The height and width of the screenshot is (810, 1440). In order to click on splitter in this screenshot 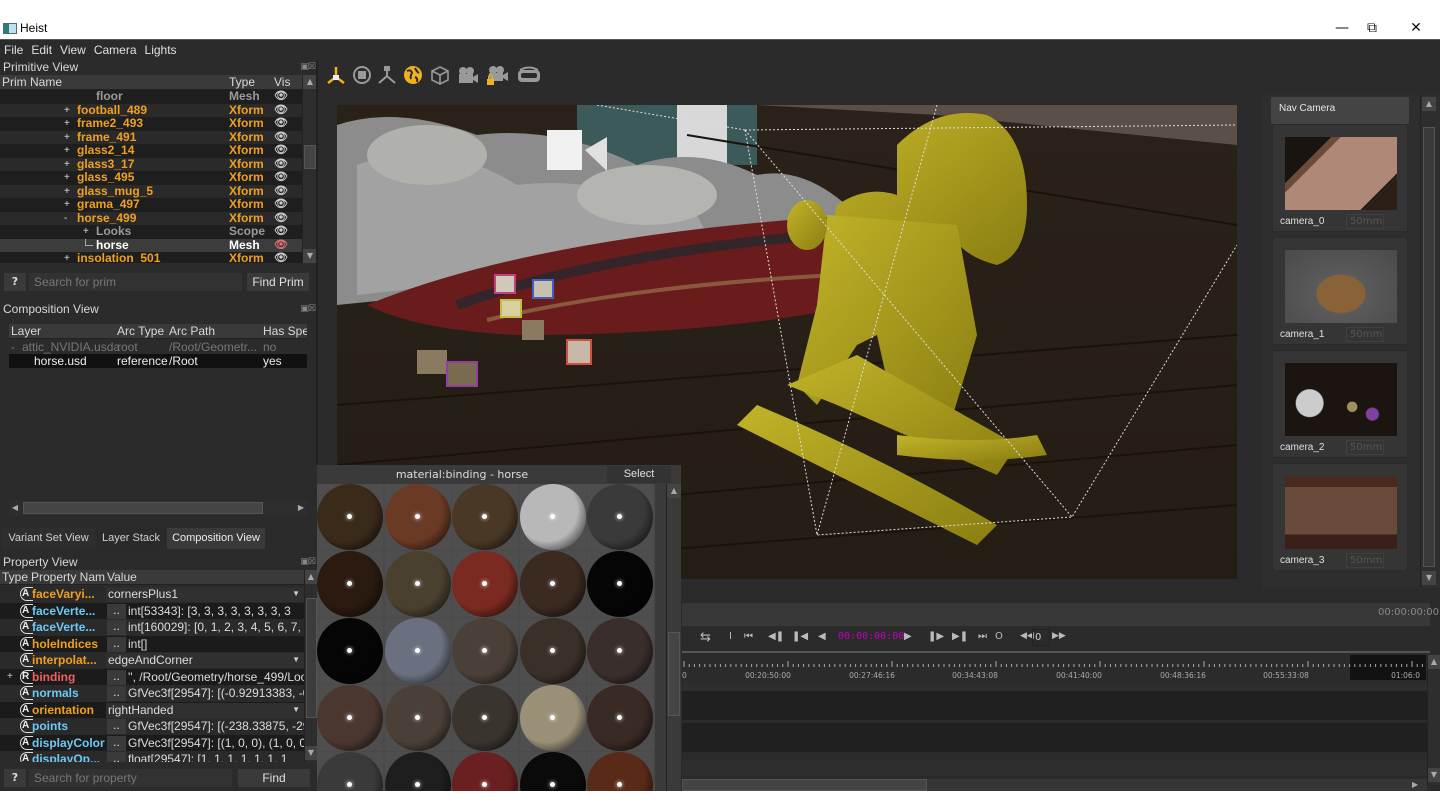, I will do `click(317, 262)`.